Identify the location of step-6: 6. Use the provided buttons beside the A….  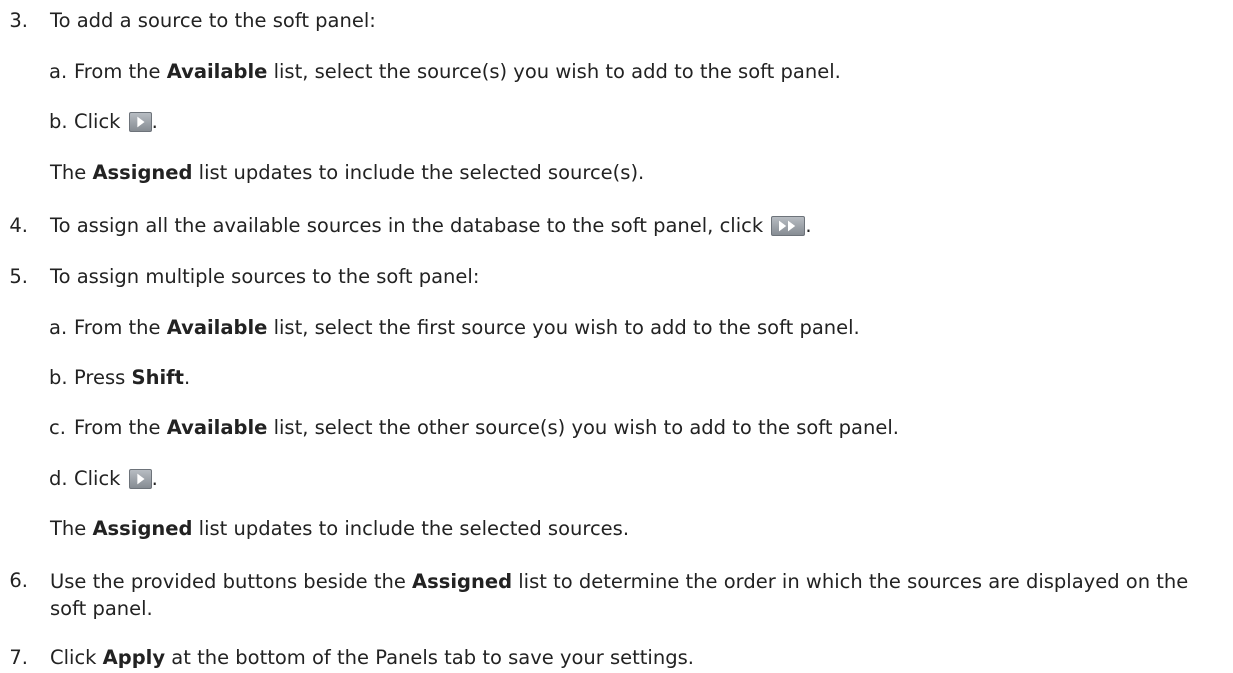
(616, 595).